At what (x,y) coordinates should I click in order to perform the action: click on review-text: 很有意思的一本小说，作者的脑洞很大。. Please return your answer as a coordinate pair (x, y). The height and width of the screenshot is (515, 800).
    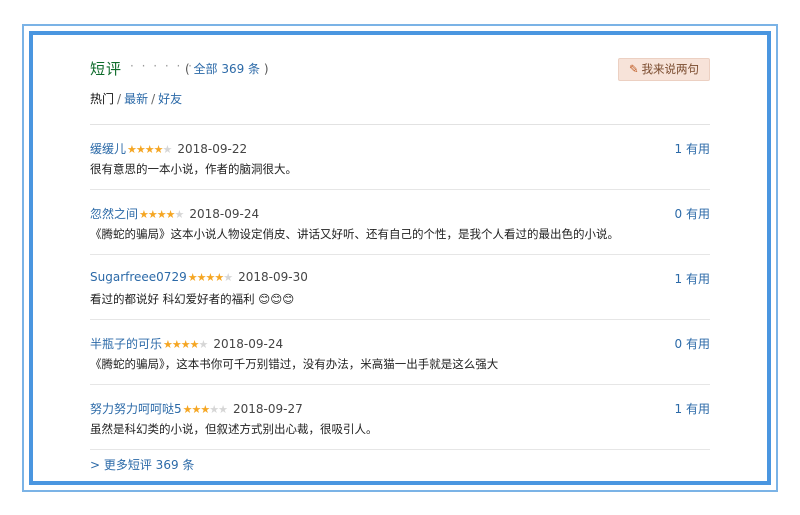
    Looking at the image, I should click on (193, 169).